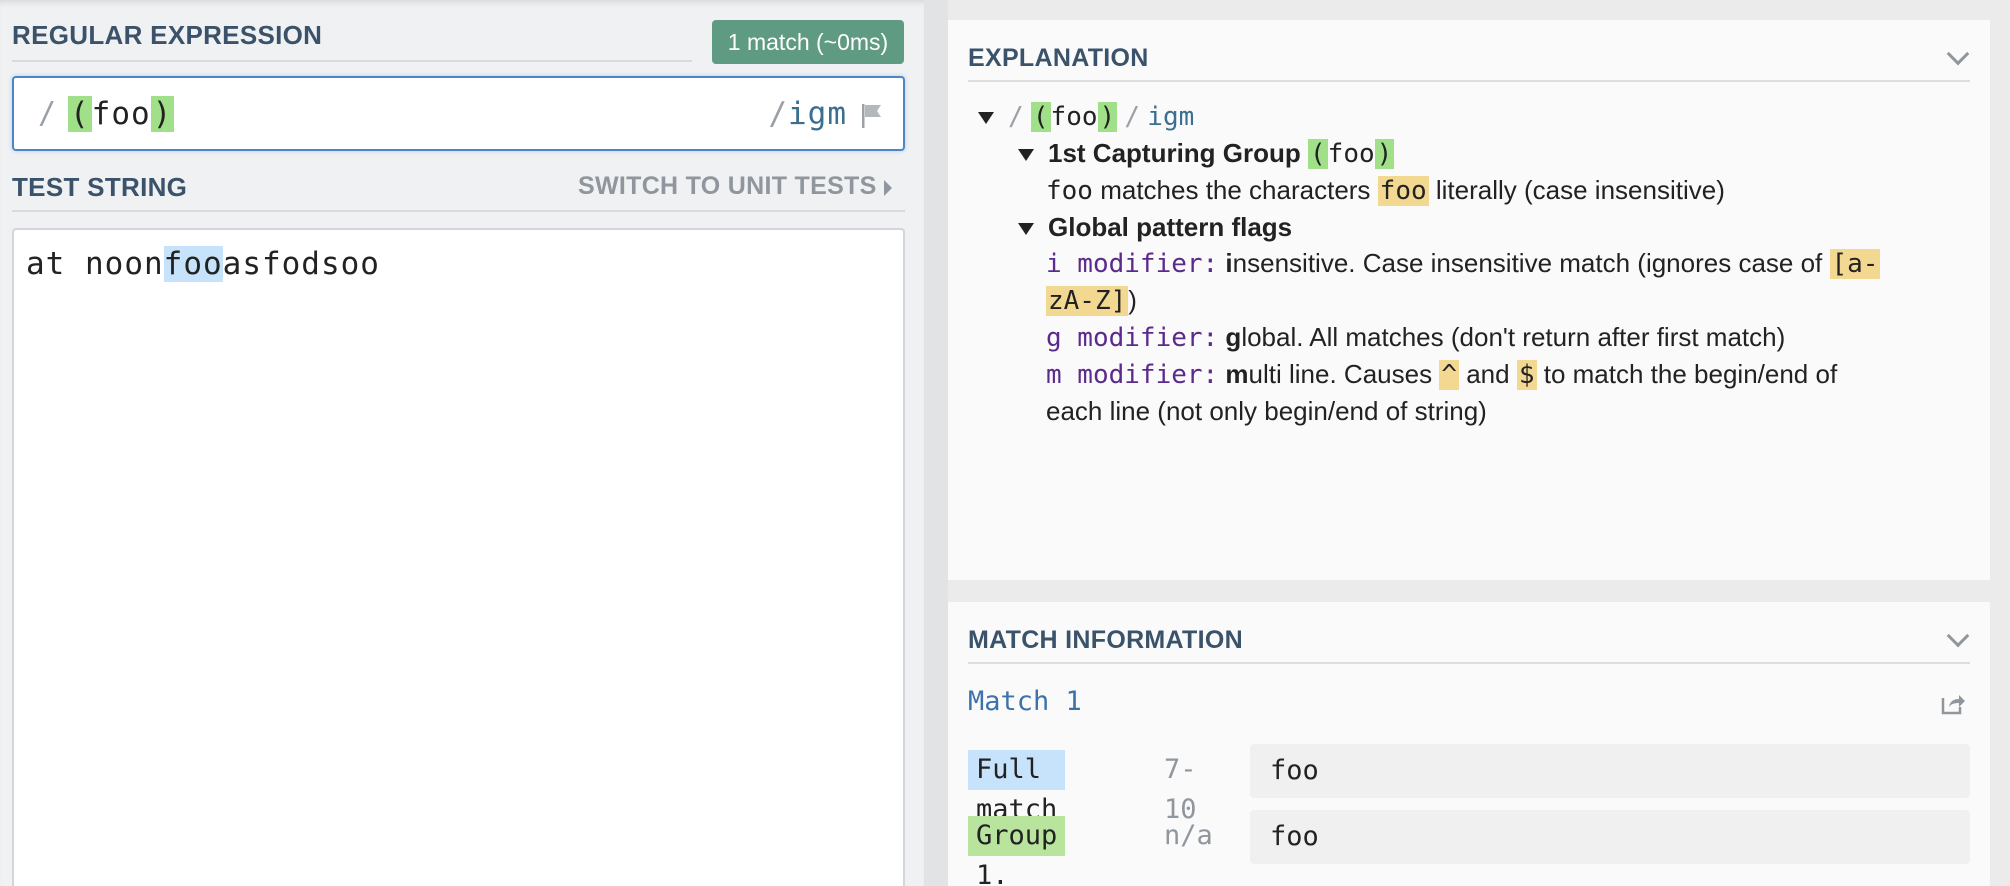 The width and height of the screenshot is (2010, 886). What do you see at coordinates (1025, 701) in the screenshot?
I see `match-1-label: Match 1` at bounding box center [1025, 701].